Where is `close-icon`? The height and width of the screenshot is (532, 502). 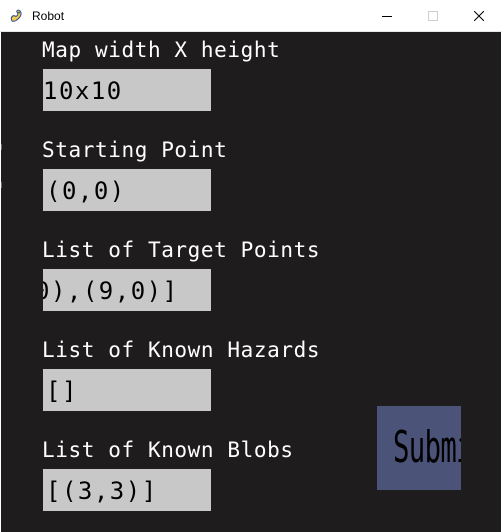
close-icon is located at coordinates (479, 15).